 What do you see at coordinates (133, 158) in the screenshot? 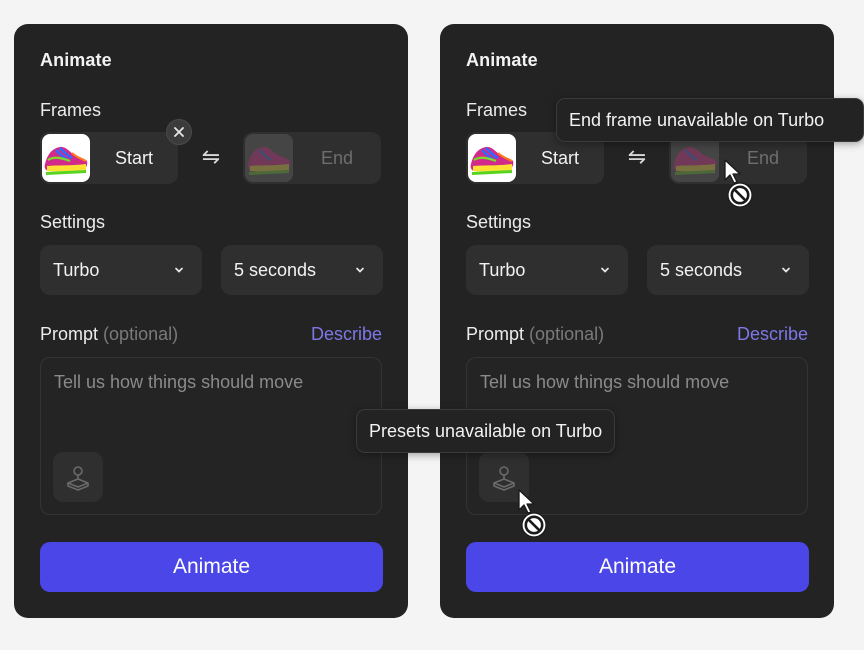
I see `start-frame-label: Start` at bounding box center [133, 158].